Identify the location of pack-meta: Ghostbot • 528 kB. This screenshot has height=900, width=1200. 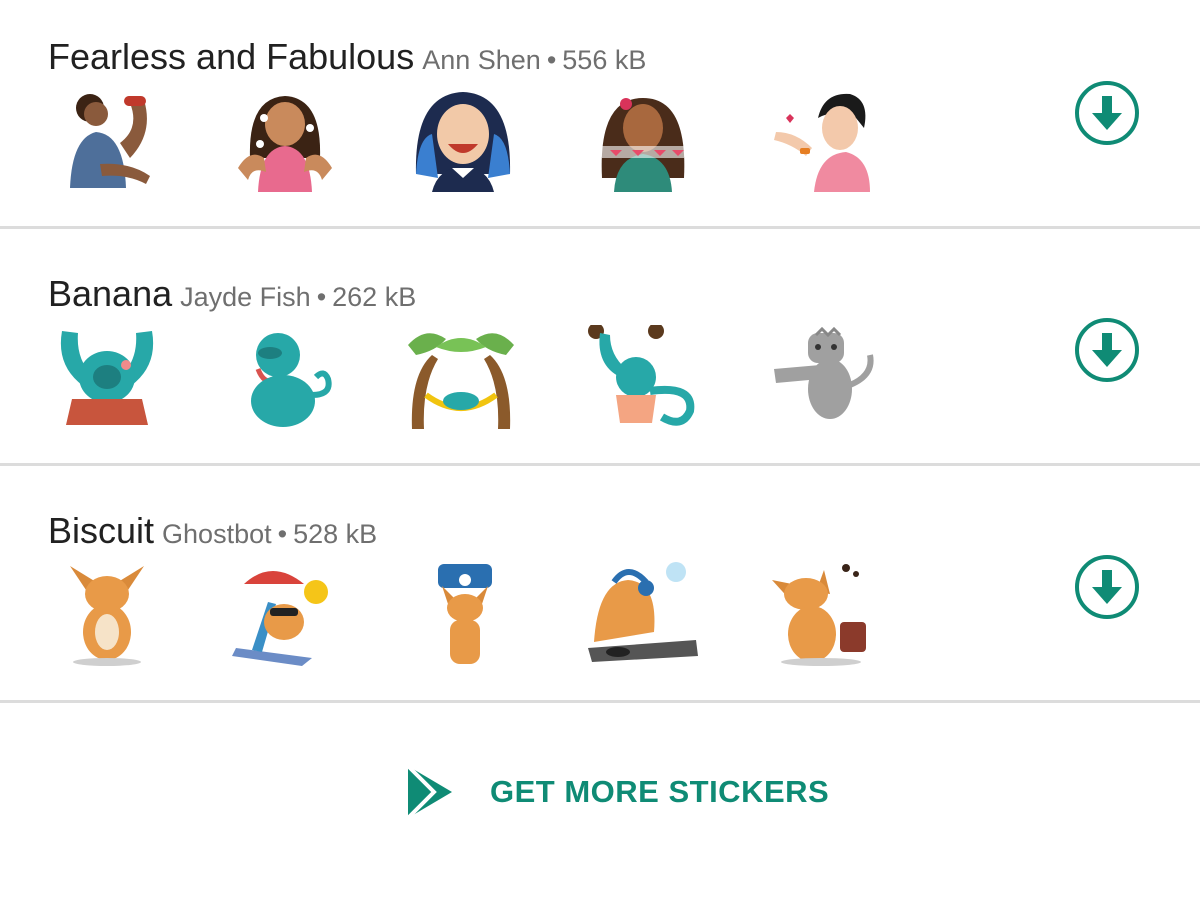
(269, 534).